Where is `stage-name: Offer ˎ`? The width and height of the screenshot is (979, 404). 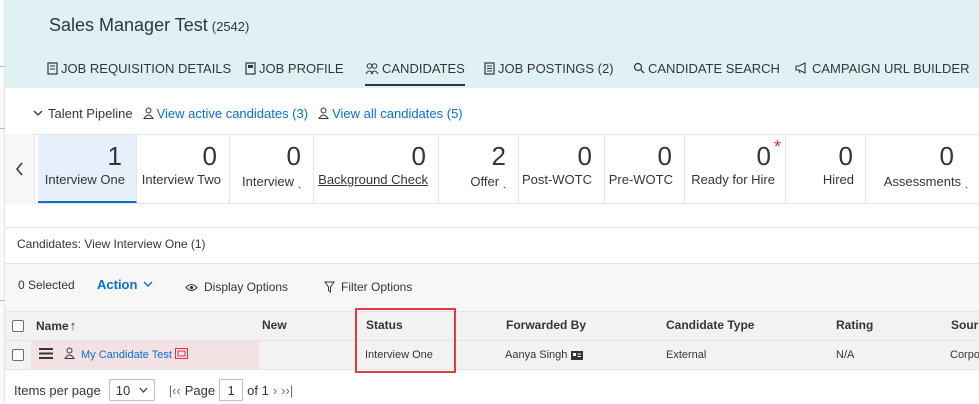 stage-name: Offer ˎ is located at coordinates (488, 181).